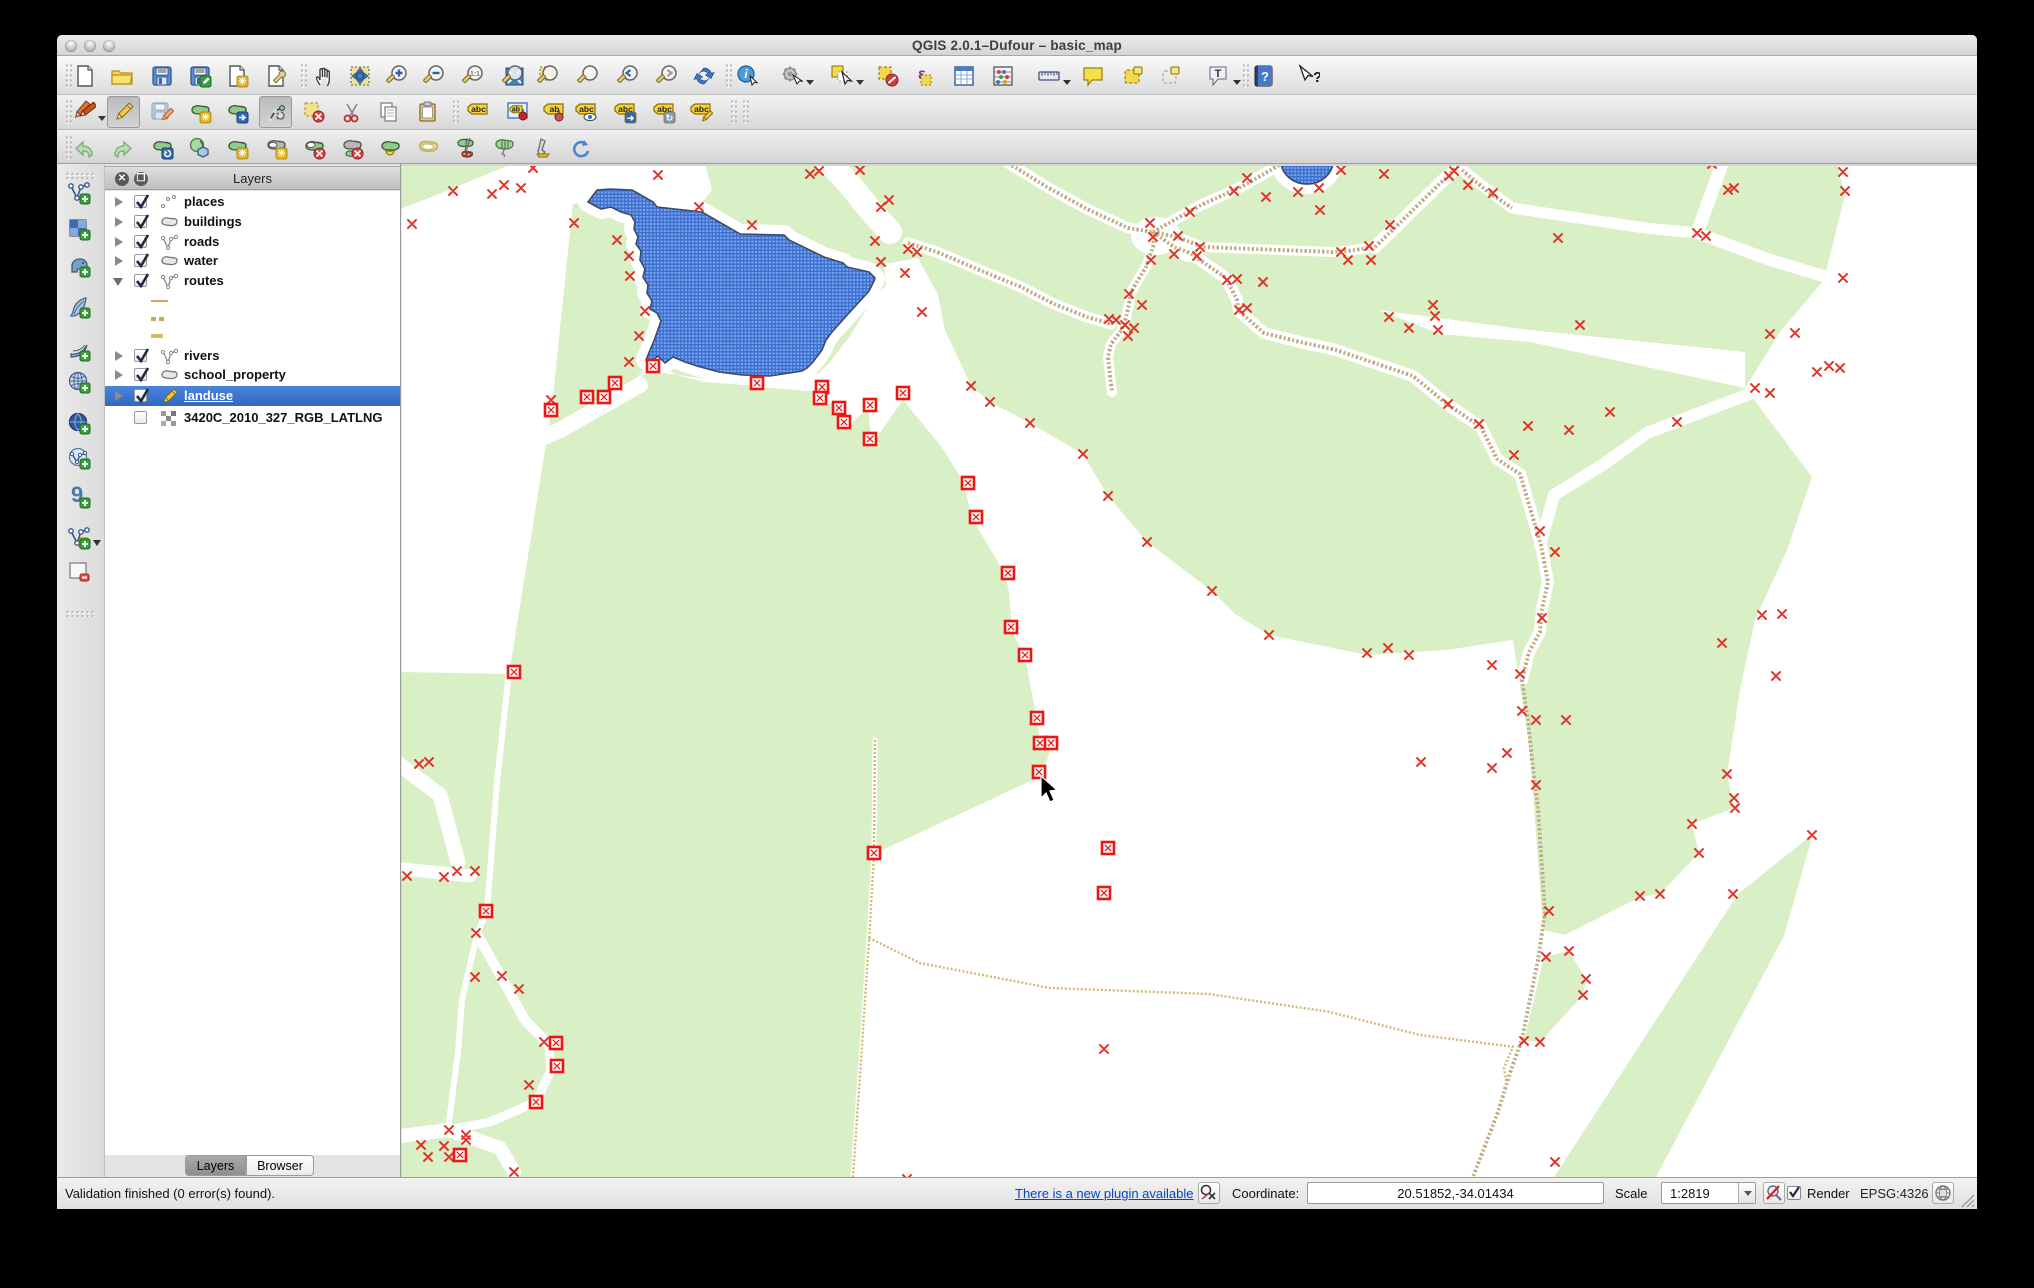 Image resolution: width=2034 pixels, height=1288 pixels. I want to click on svg-text: T, so click(1218, 74).